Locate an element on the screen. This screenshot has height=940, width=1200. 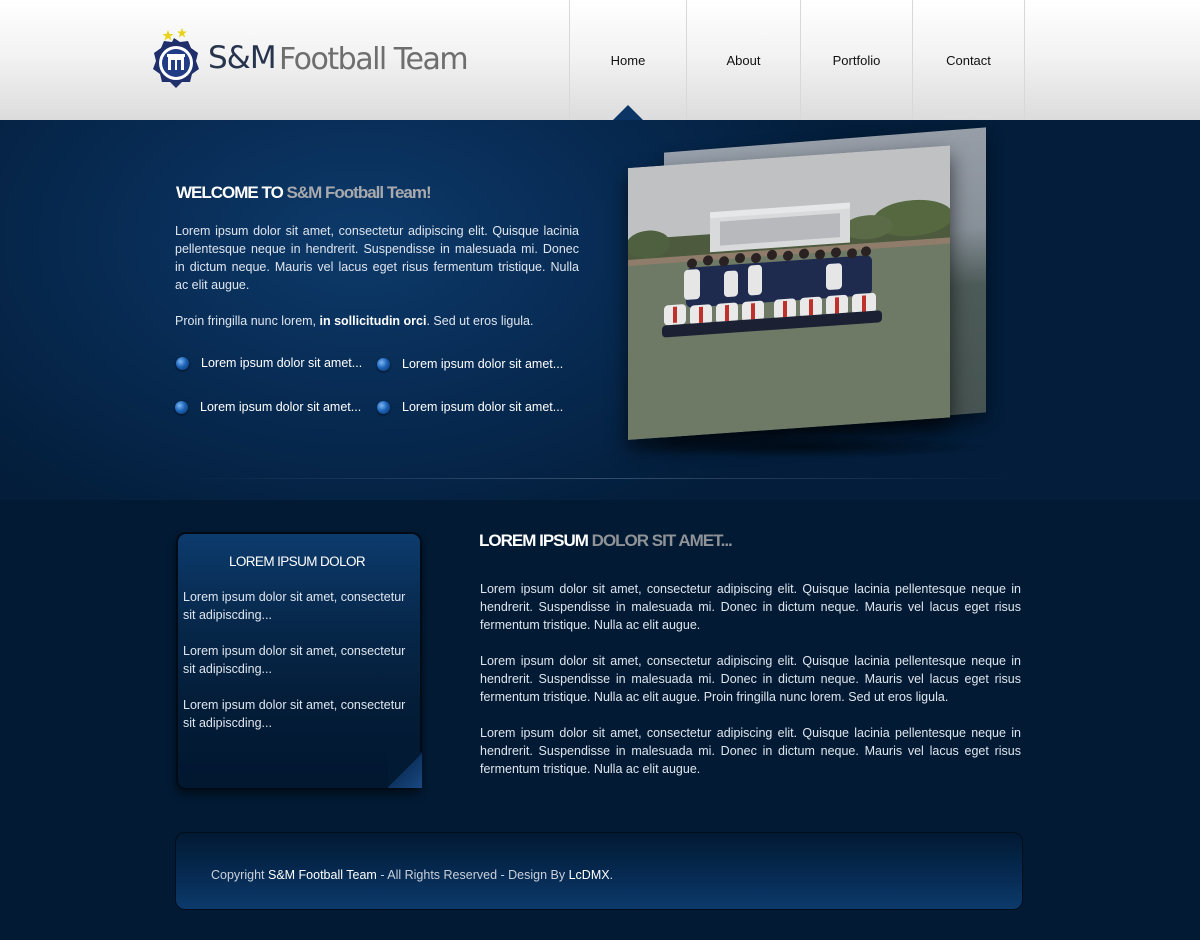
hero-paragraph-2-bold: in sollicitudin orci is located at coordinates (373, 321).